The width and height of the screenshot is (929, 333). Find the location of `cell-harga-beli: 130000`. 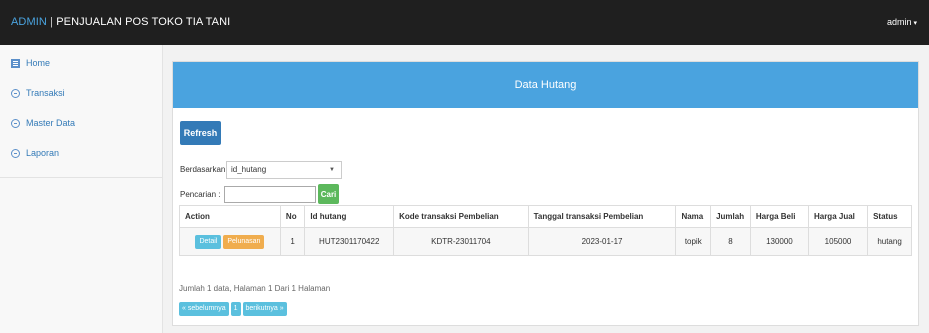

cell-harga-beli: 130000 is located at coordinates (779, 241).